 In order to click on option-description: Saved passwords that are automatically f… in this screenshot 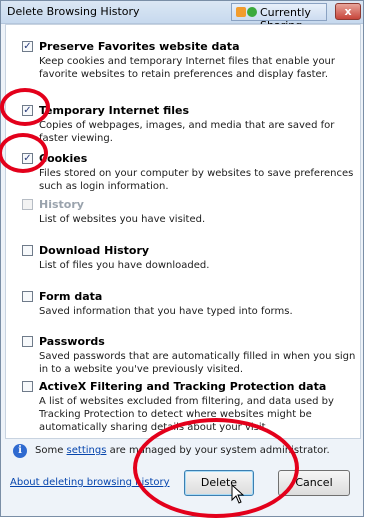, I will do `click(197, 363)`.